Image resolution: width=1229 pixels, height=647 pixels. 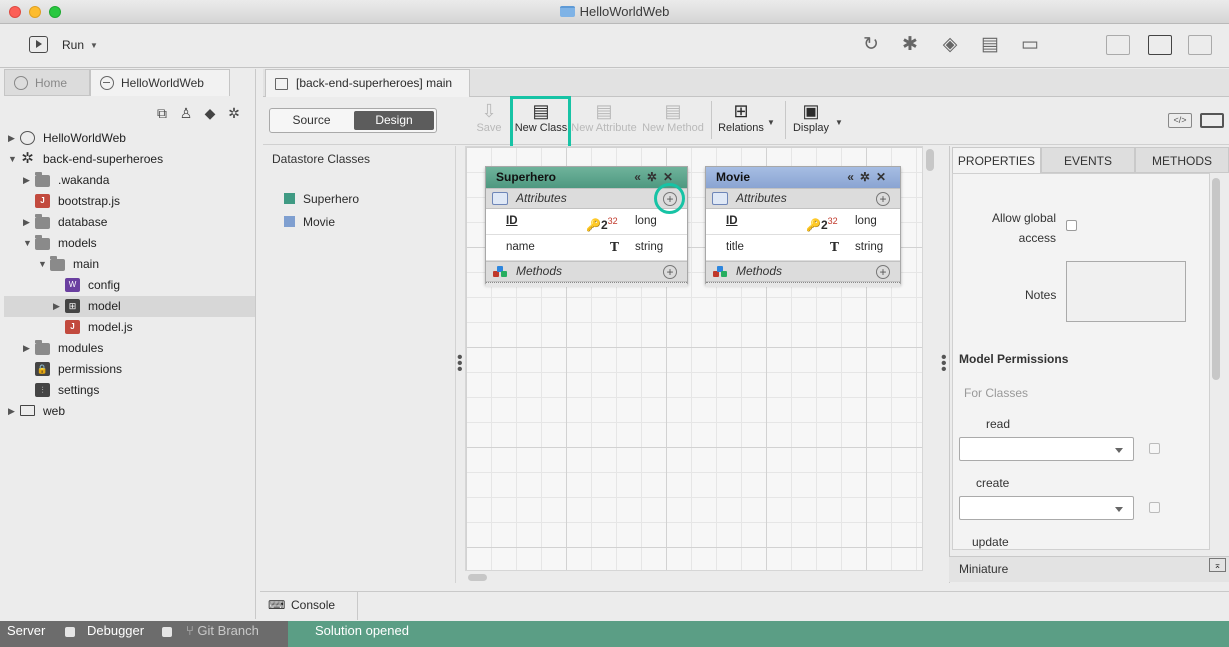 I want to click on datastore-class-movie: Movie, so click(x=359, y=222).